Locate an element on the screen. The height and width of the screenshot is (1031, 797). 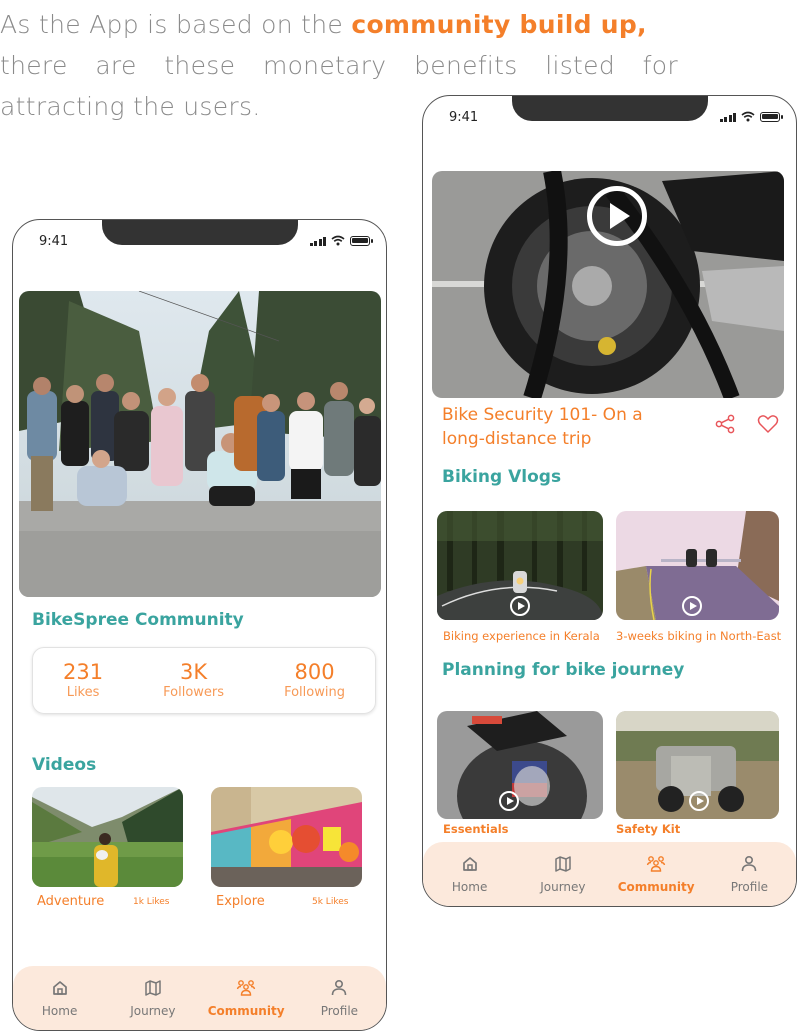
video-likes-adventure: 1k Likes is located at coordinates (151, 902).